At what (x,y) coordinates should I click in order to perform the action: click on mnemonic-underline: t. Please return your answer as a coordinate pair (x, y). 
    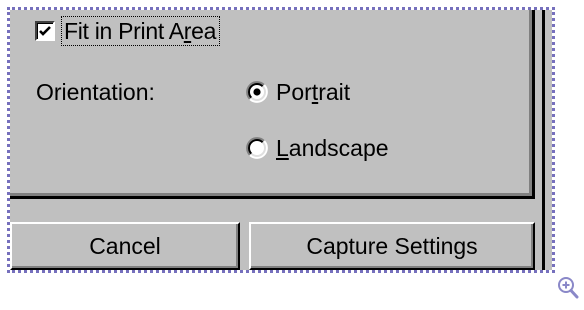
    Looking at the image, I should click on (315, 92).